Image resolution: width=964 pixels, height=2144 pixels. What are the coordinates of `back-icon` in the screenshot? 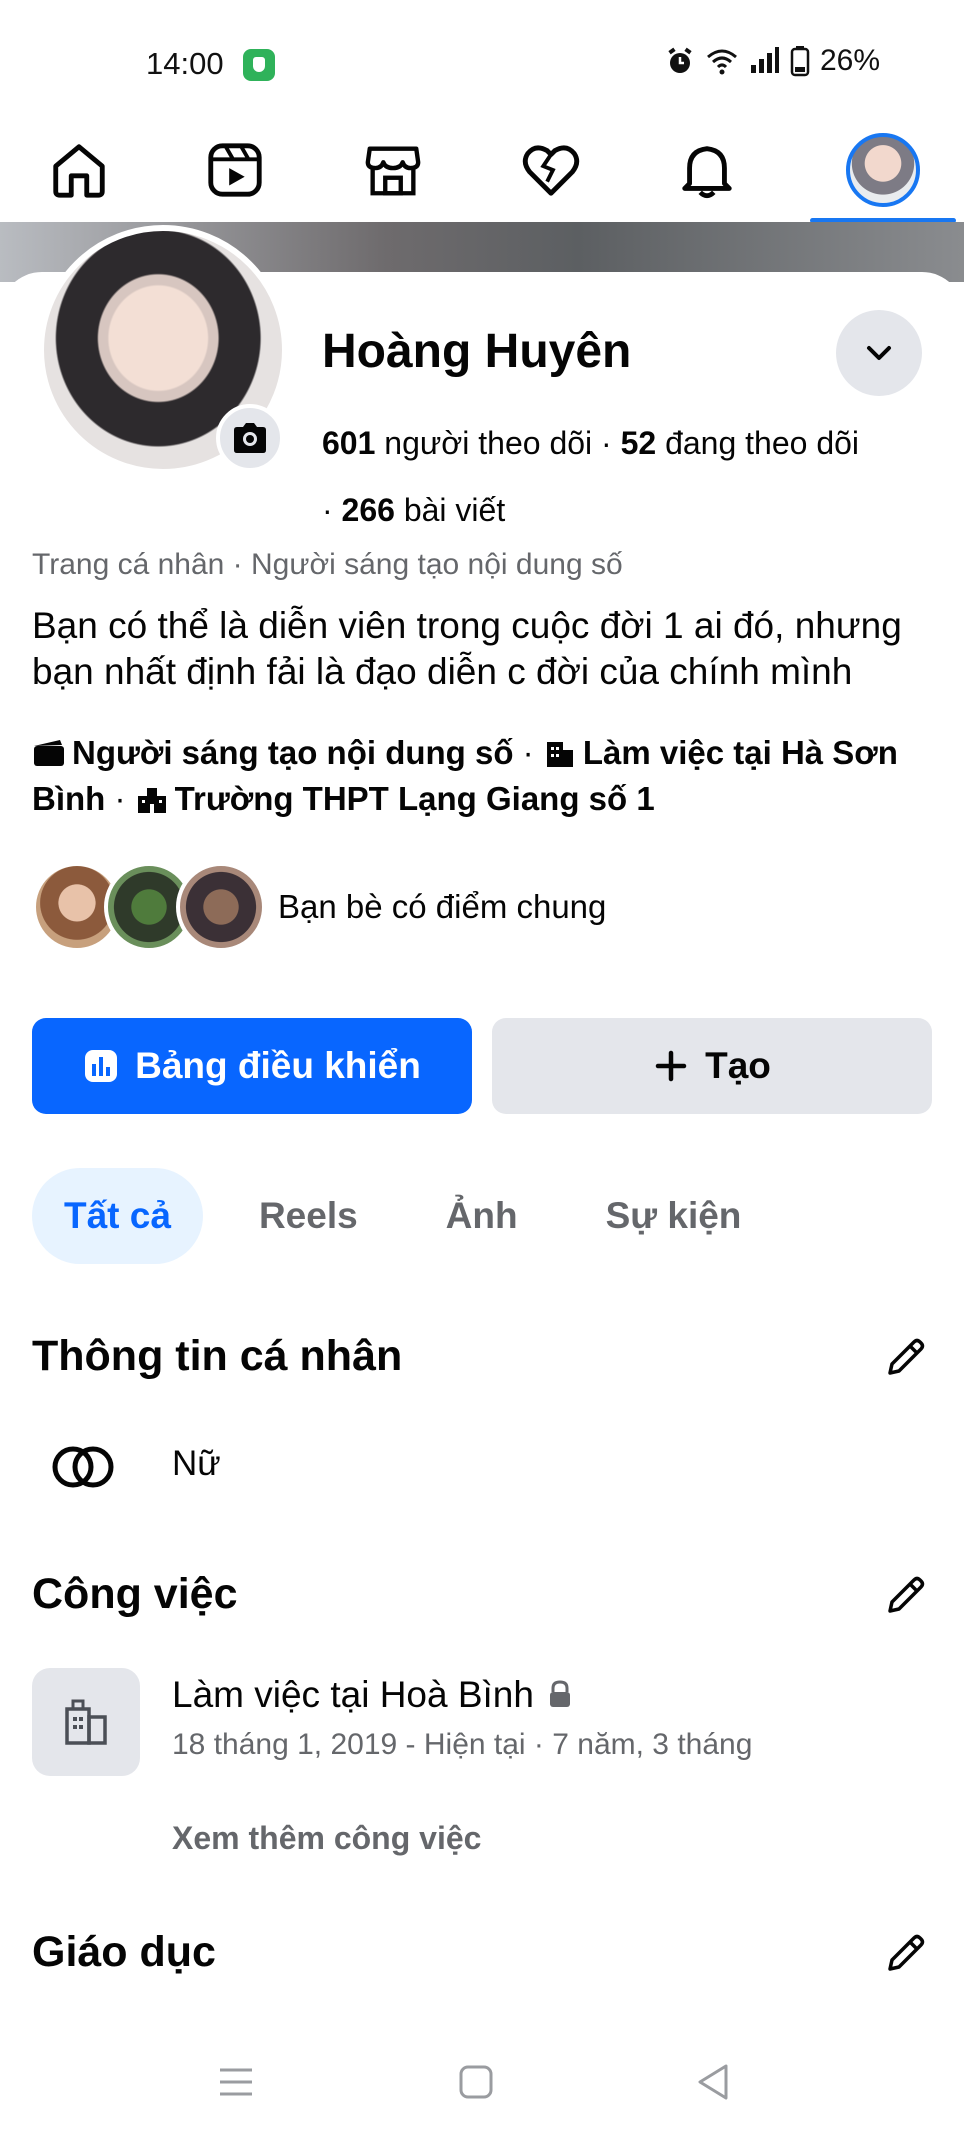 It's located at (714, 2082).